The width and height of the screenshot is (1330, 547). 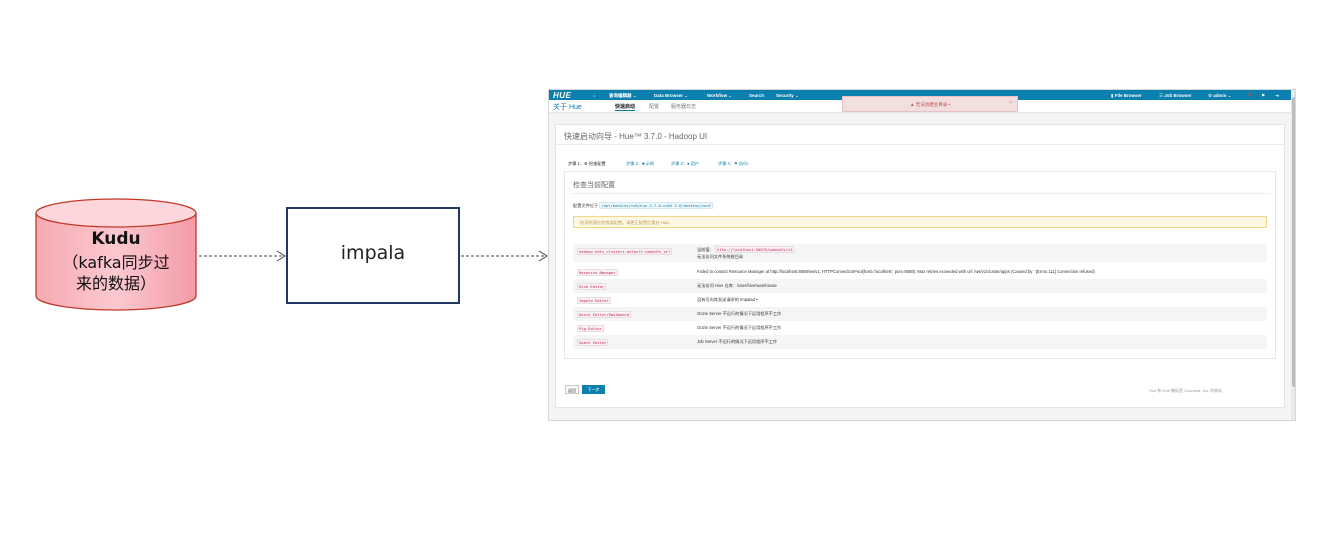 What do you see at coordinates (920, 300) in the screenshot?
I see `check-row-impala-editor: Impala Editor 没有可向其发送请求的 Impalad •` at bounding box center [920, 300].